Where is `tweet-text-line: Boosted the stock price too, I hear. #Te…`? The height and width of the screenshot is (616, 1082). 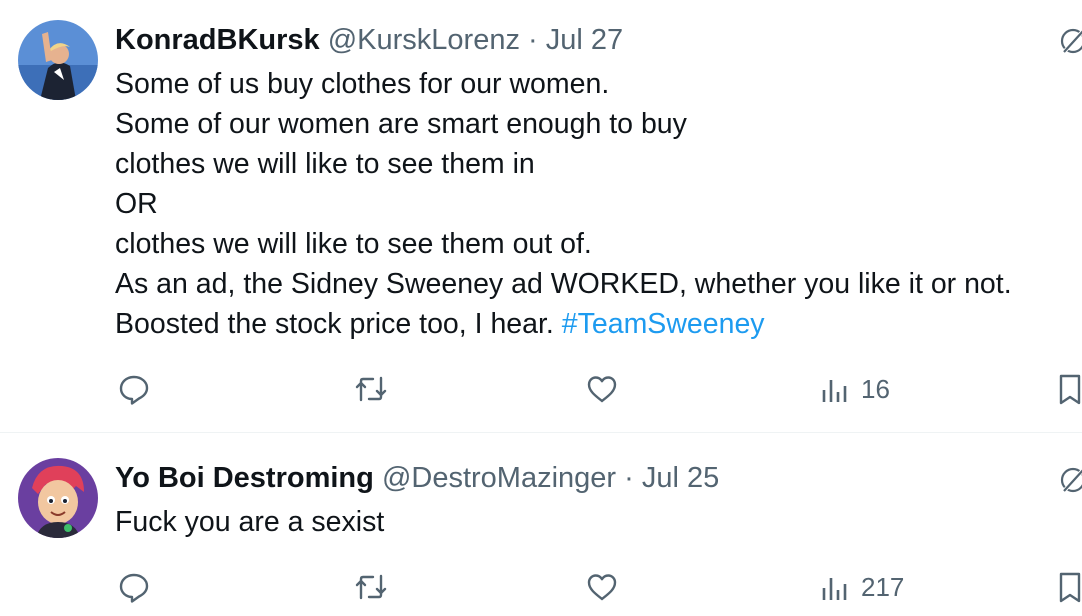 tweet-text-line: Boosted the stock price too, I hear. #Te… is located at coordinates (563, 324).